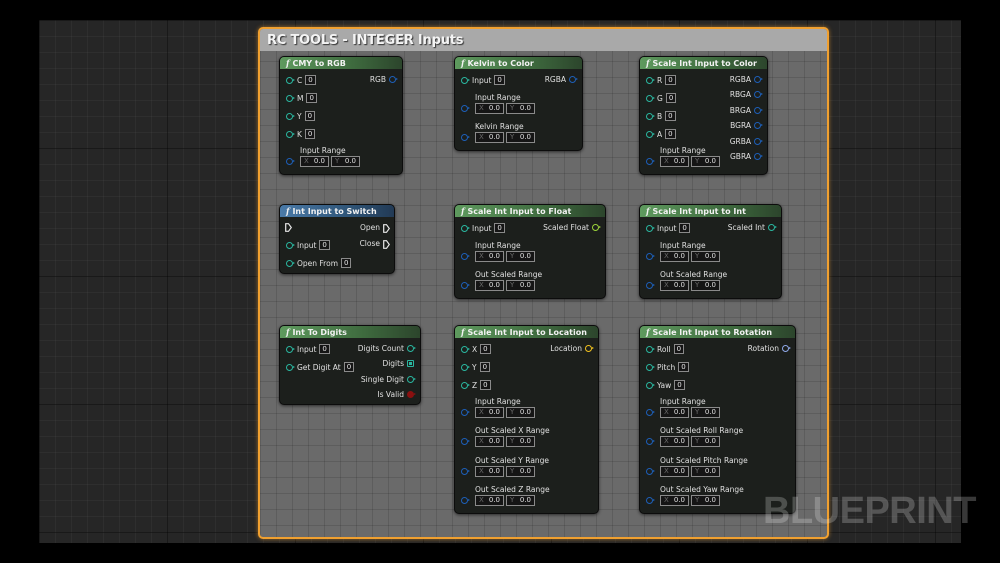  What do you see at coordinates (543, 40) in the screenshot?
I see `comment-title: RC TOOLS - INTEGER Inputs` at bounding box center [543, 40].